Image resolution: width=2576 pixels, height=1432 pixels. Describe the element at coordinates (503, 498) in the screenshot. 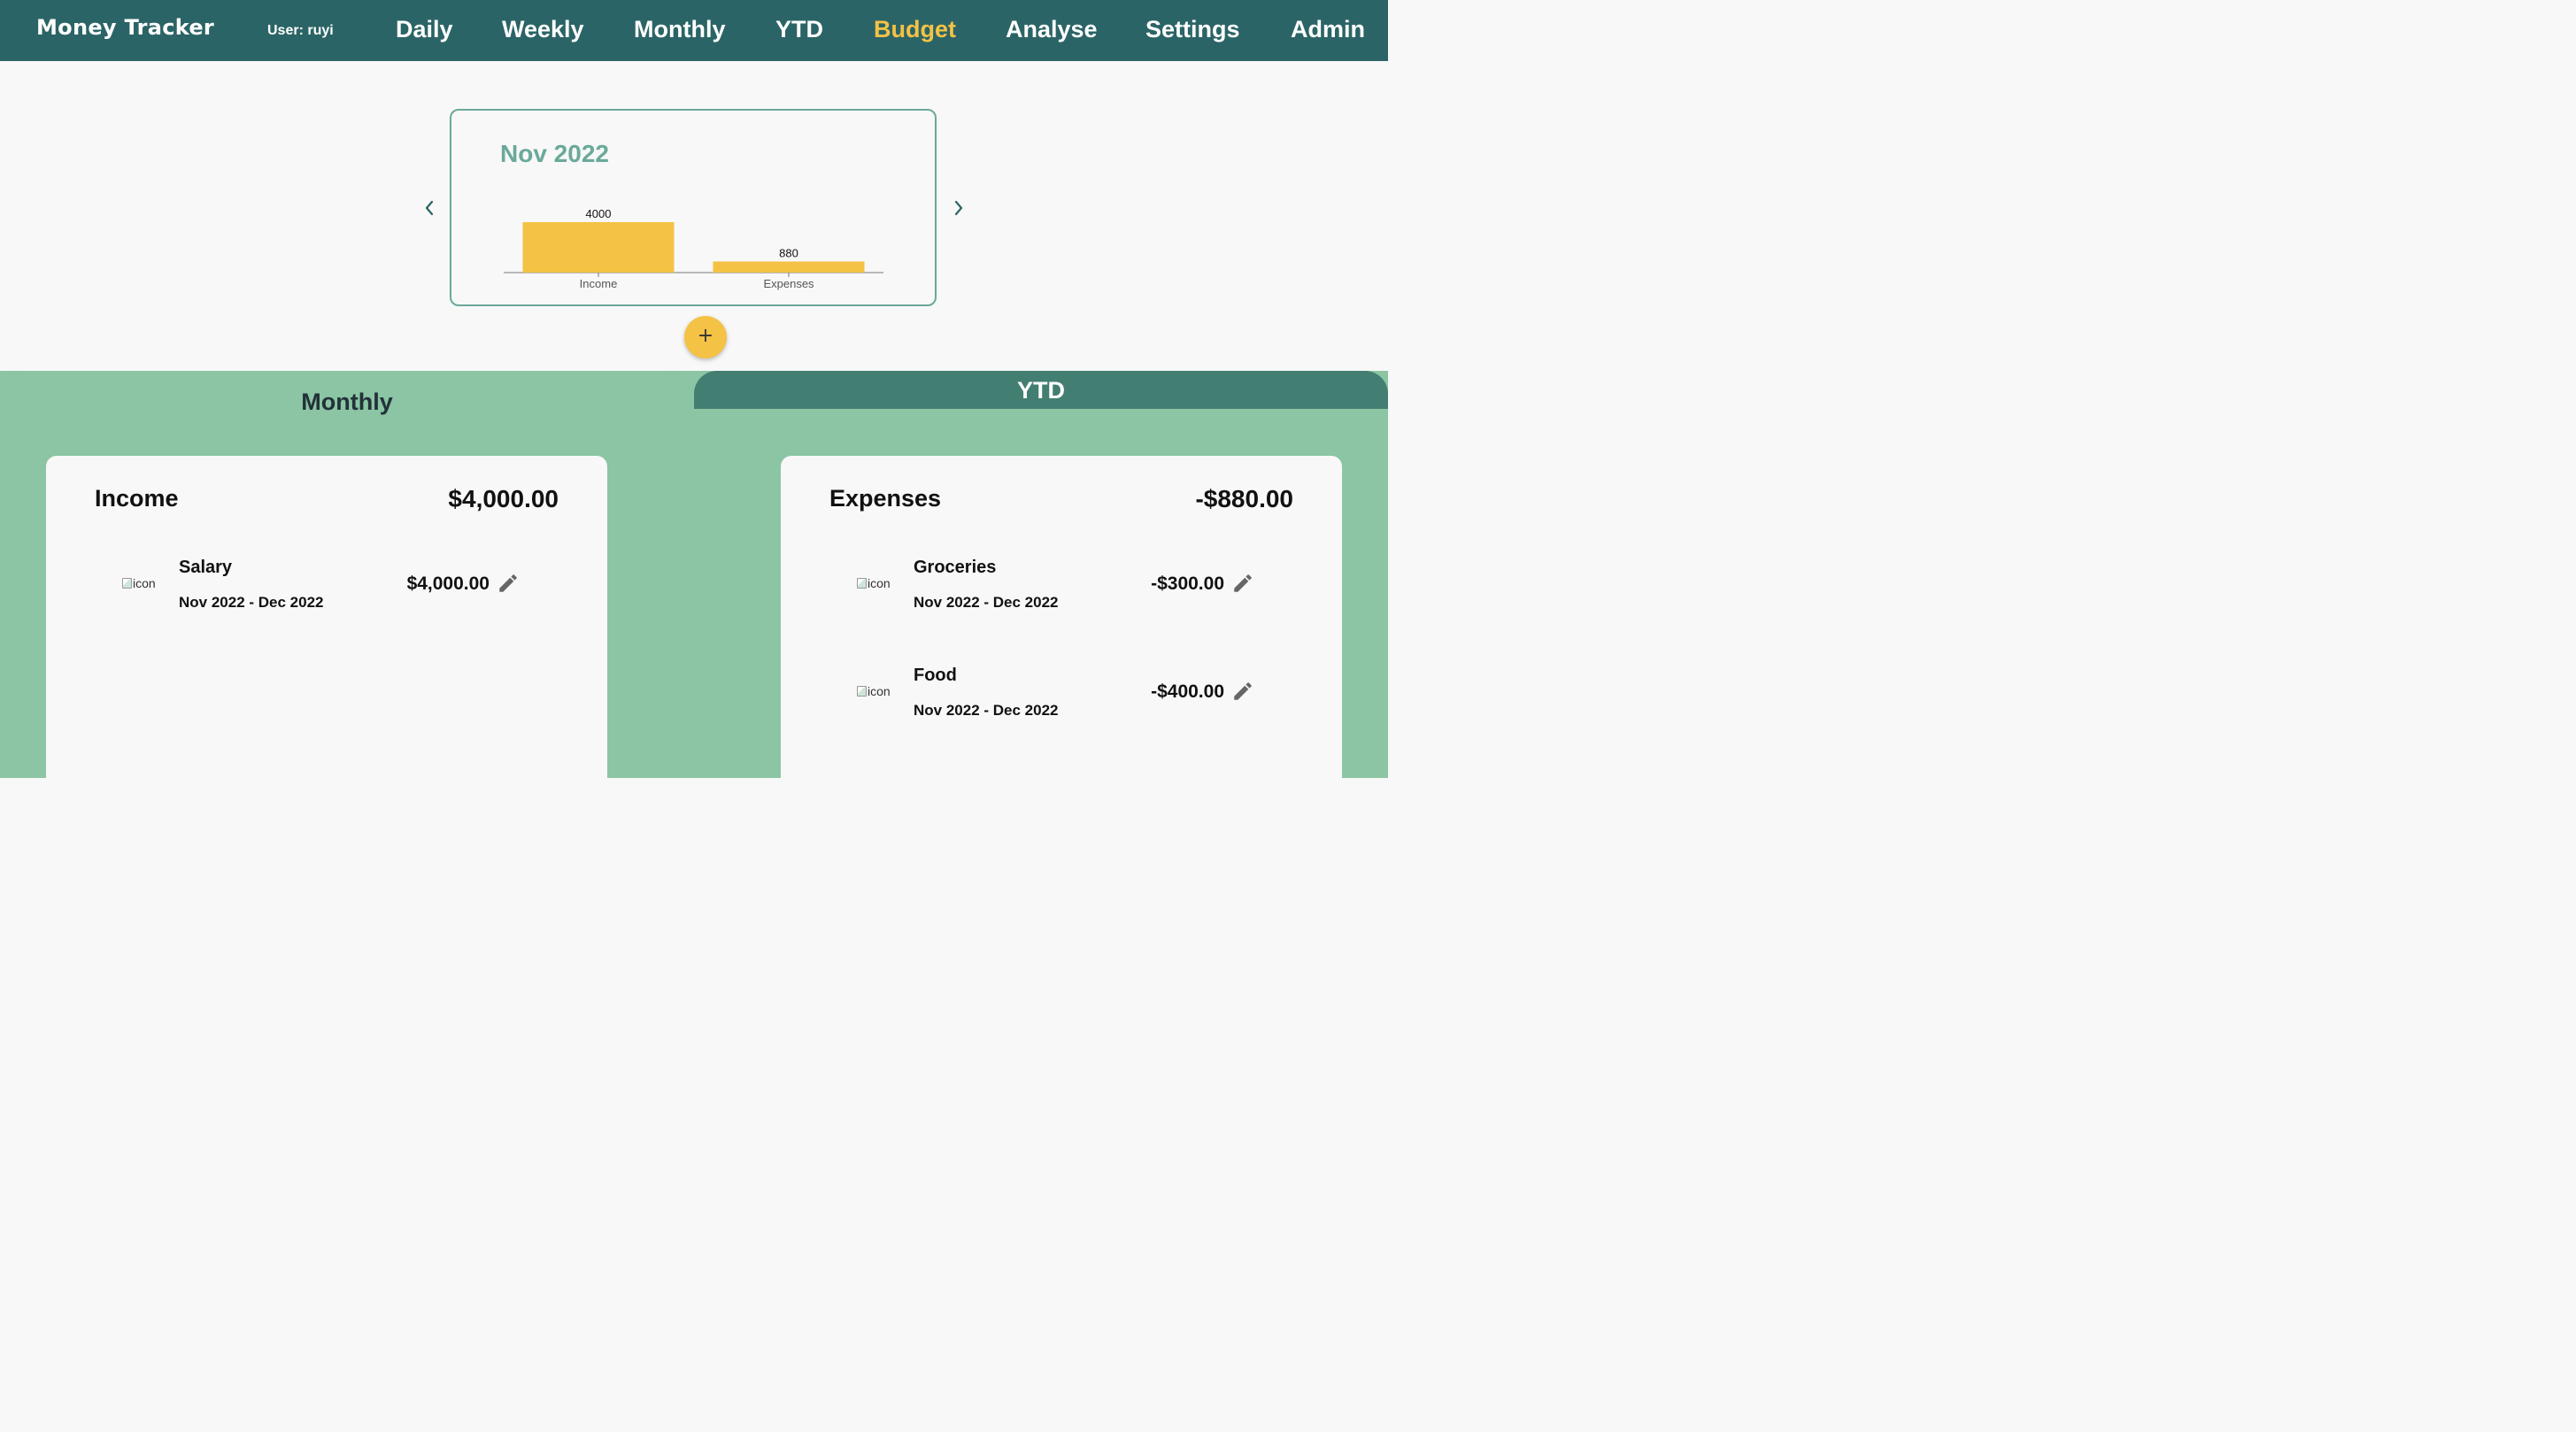

I see `income-total: $4,000.00` at that location.